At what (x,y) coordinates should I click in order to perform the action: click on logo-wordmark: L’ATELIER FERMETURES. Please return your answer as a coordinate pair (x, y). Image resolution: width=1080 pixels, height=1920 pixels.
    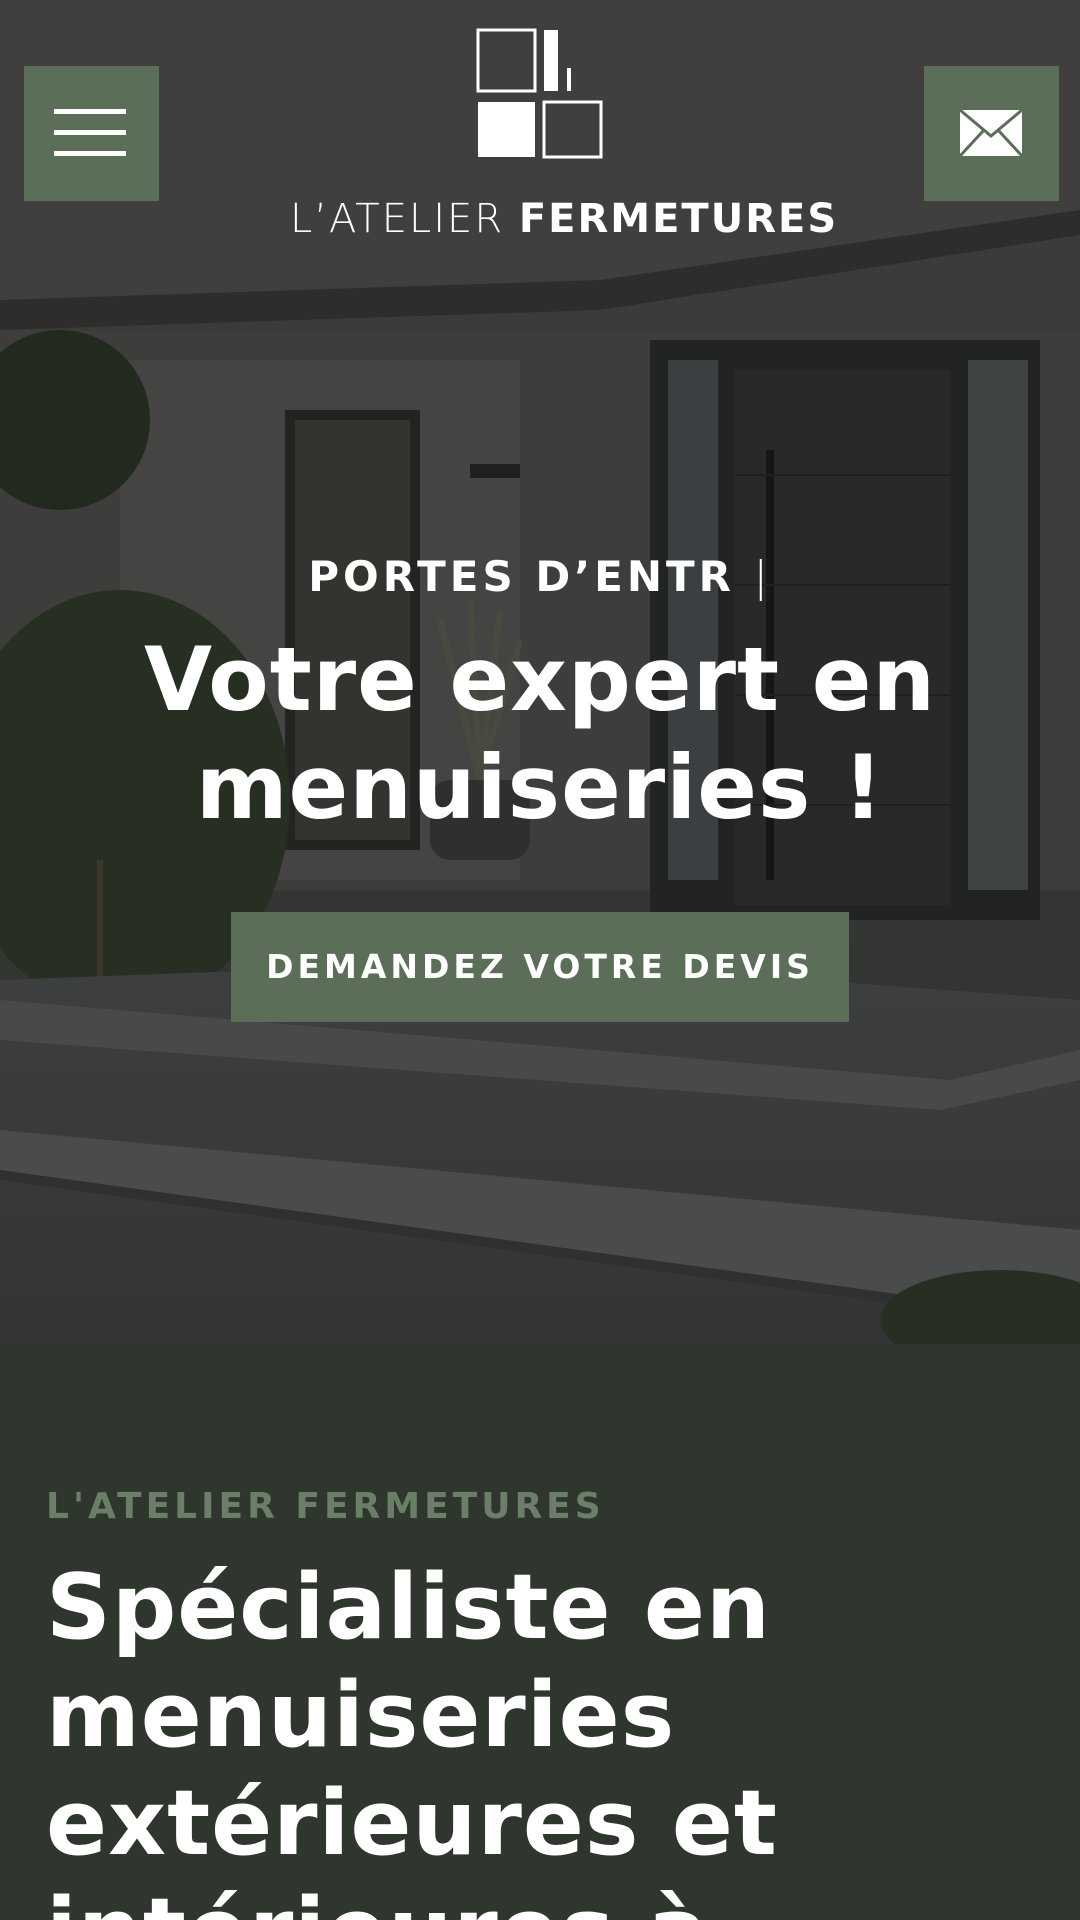
    Looking at the image, I should click on (563, 219).